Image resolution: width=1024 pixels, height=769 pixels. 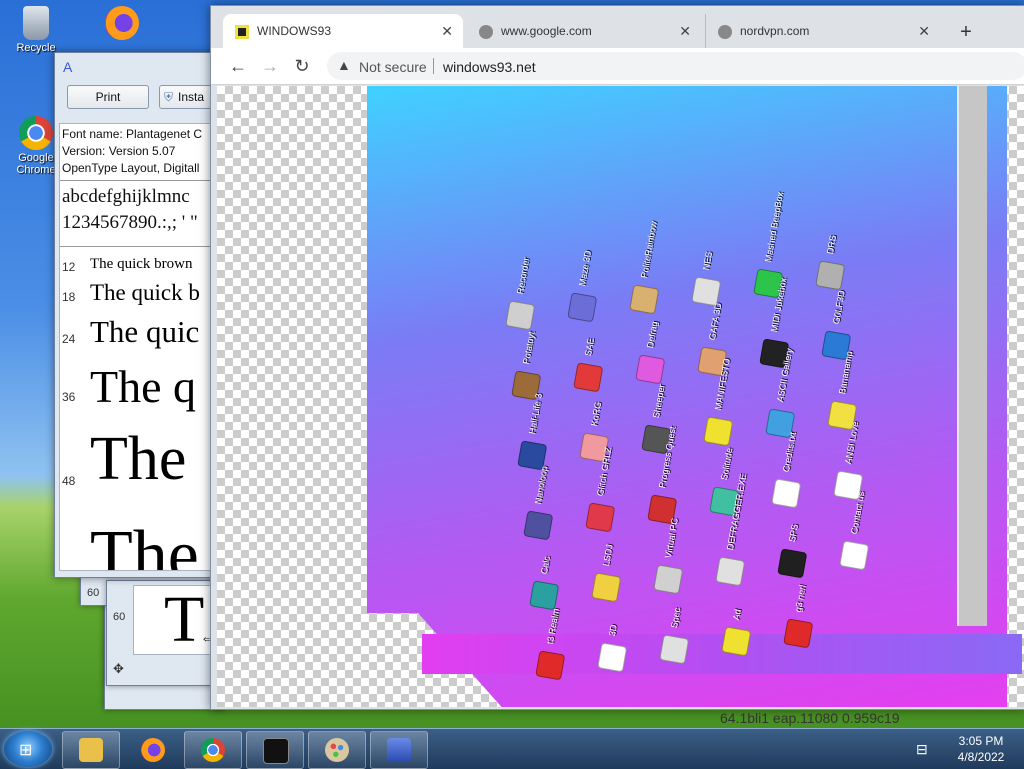 What do you see at coordinates (546, 31) in the screenshot?
I see `tab-label: www.google.com` at bounding box center [546, 31].